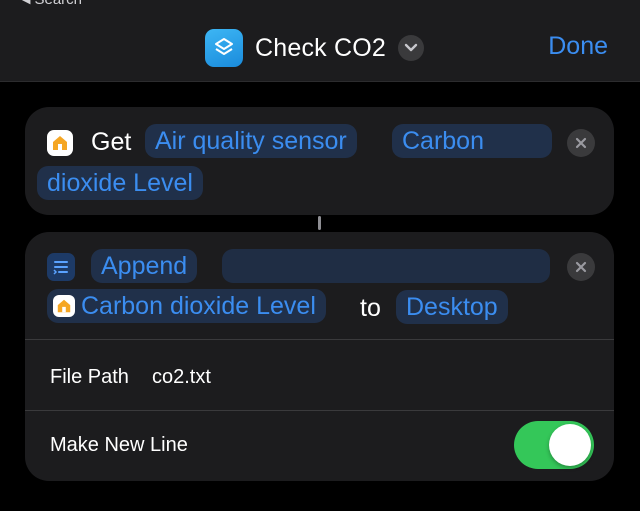  I want to click on characteristic-line1: Carbon, so click(443, 140).